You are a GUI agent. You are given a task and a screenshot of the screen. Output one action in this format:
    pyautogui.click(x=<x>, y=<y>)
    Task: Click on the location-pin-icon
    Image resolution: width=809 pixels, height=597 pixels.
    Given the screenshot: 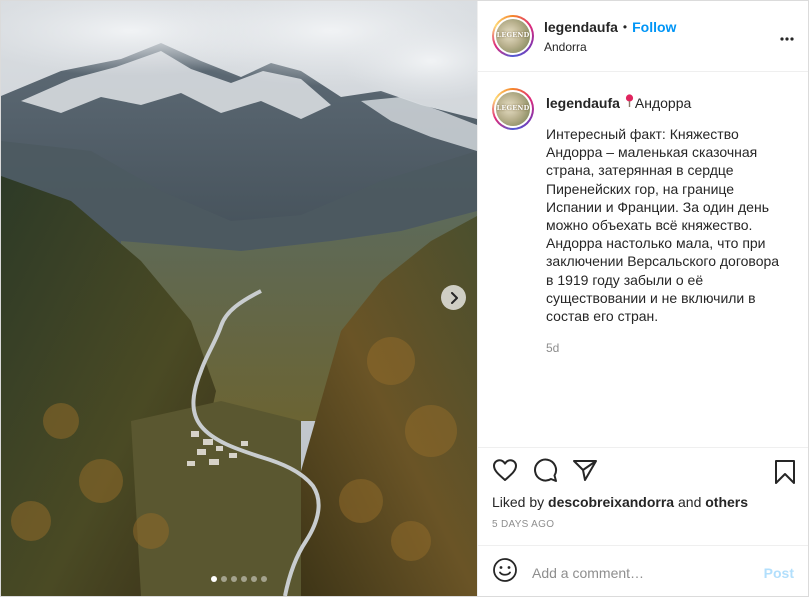 What is the action you would take?
    pyautogui.click(x=629, y=102)
    